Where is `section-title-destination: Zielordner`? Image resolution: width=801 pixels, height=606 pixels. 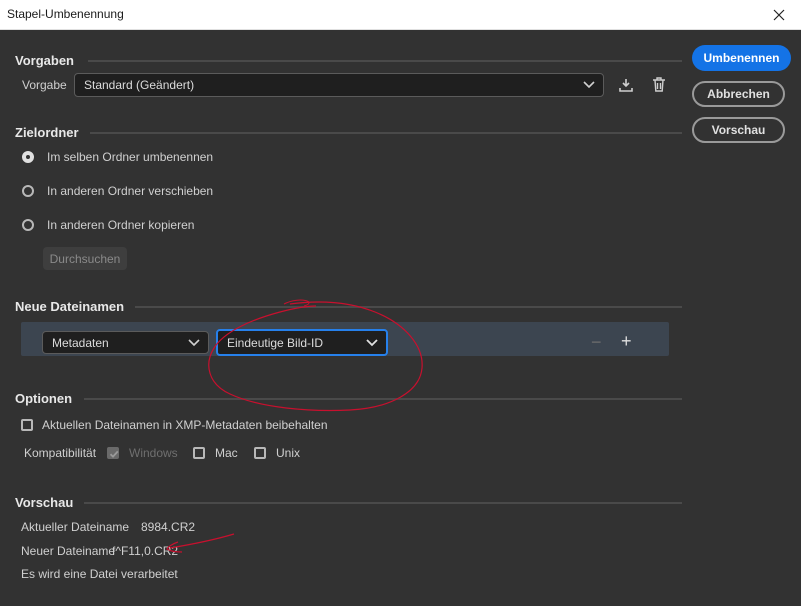 section-title-destination: Zielordner is located at coordinates (47, 132).